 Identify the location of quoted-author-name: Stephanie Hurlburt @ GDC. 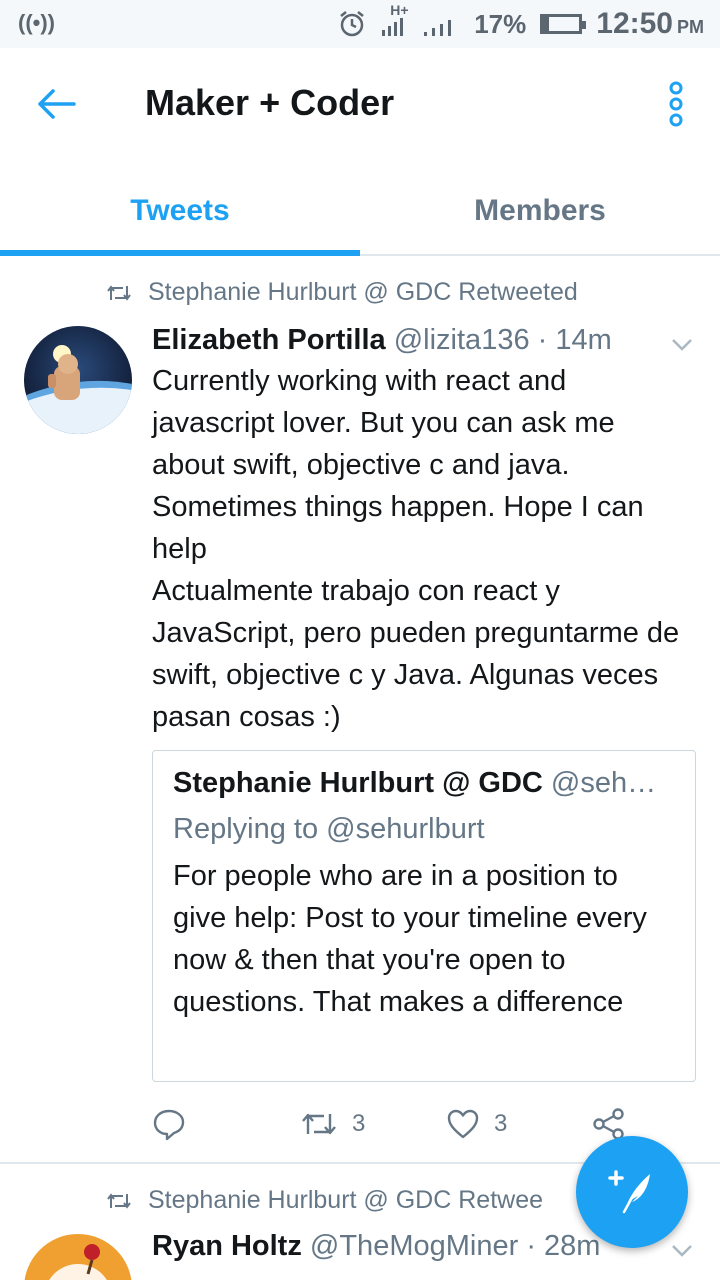
(358, 783).